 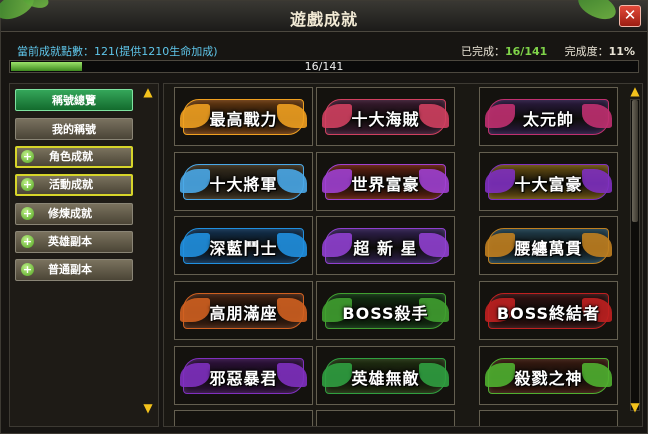 I want to click on category-event: + 活動成就, so click(x=74, y=185).